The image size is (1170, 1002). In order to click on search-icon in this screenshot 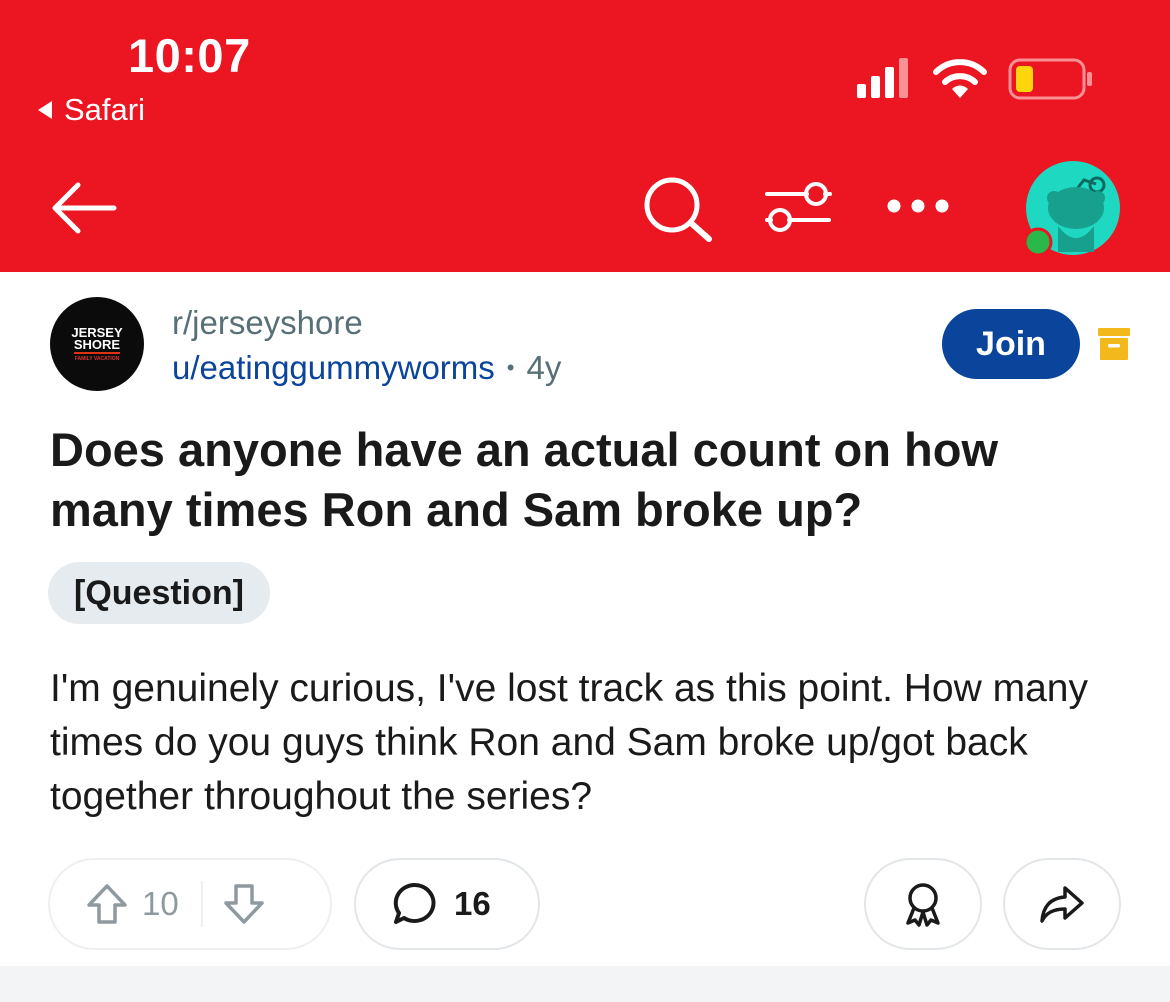, I will do `click(678, 209)`.